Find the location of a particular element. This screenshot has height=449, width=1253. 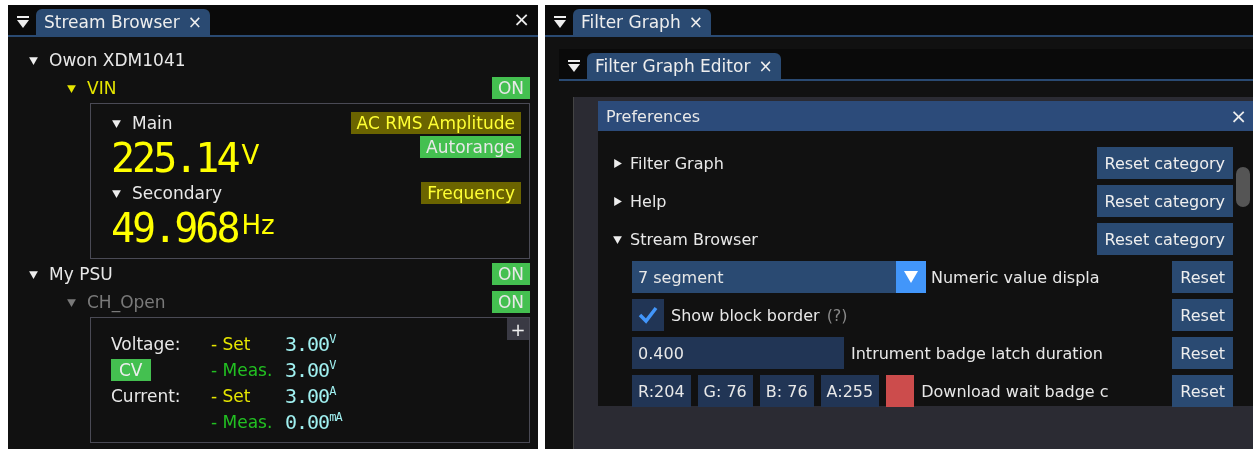

channel-name: VIN is located at coordinates (102, 88).